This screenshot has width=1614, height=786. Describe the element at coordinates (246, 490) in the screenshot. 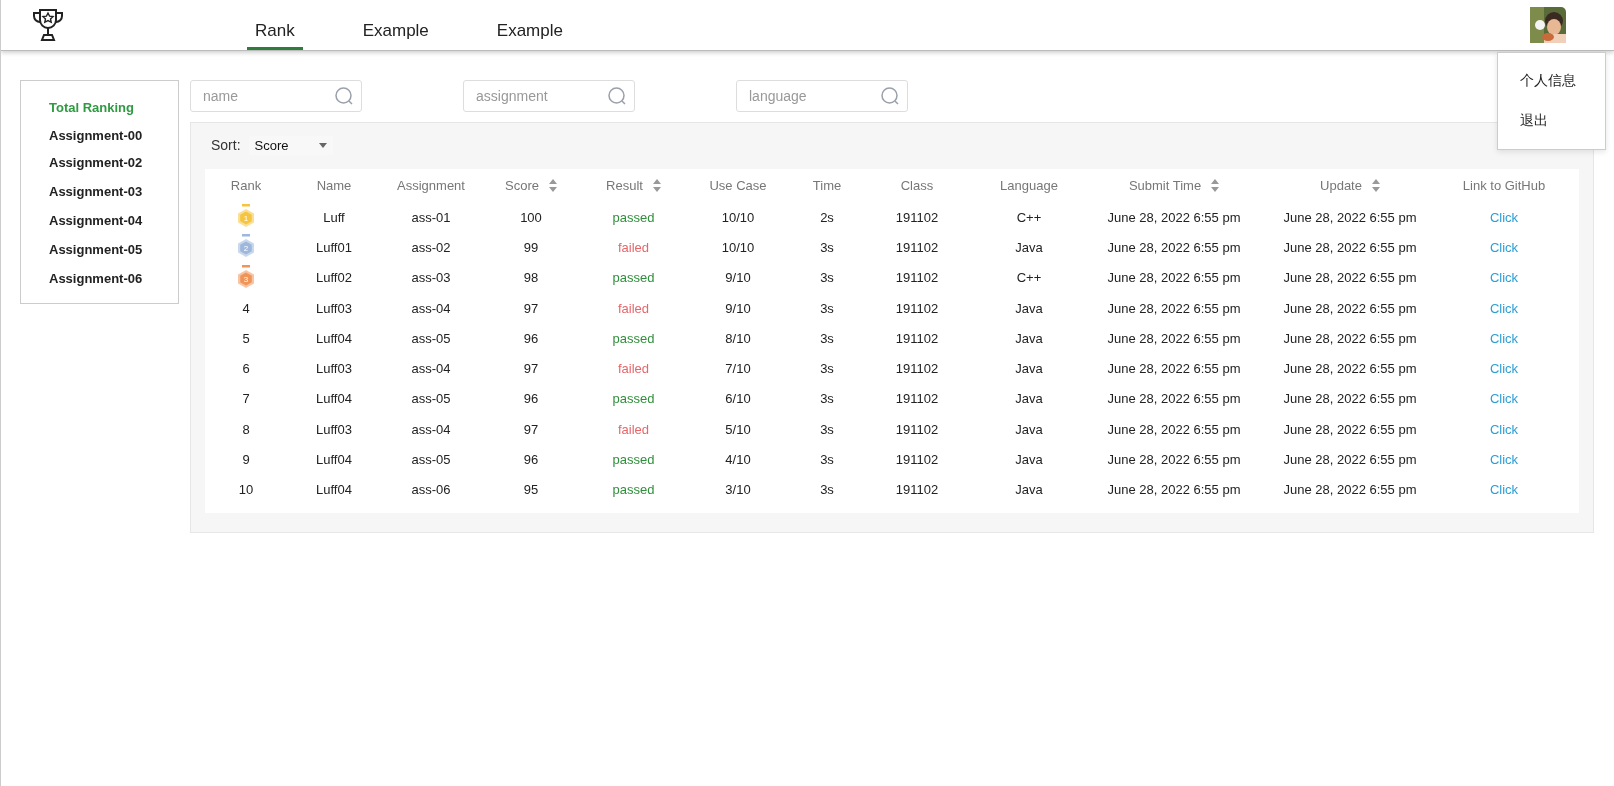

I see `rank-cell: 10` at that location.